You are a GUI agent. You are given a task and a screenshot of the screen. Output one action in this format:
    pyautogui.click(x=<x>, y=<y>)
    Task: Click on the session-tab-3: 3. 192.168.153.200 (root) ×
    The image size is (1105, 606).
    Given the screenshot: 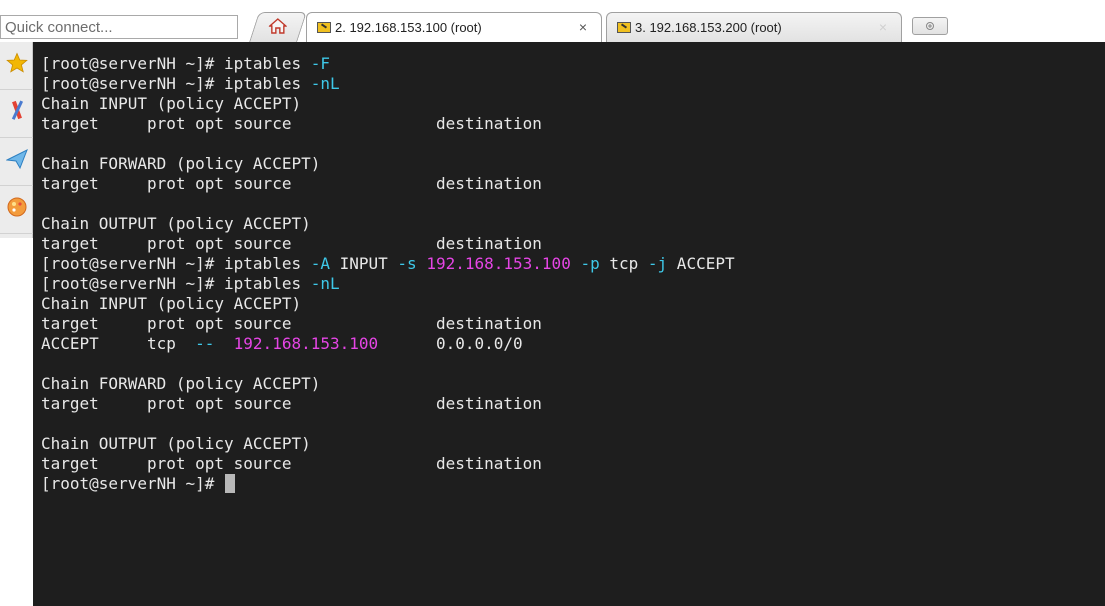 What is the action you would take?
    pyautogui.click(x=754, y=27)
    